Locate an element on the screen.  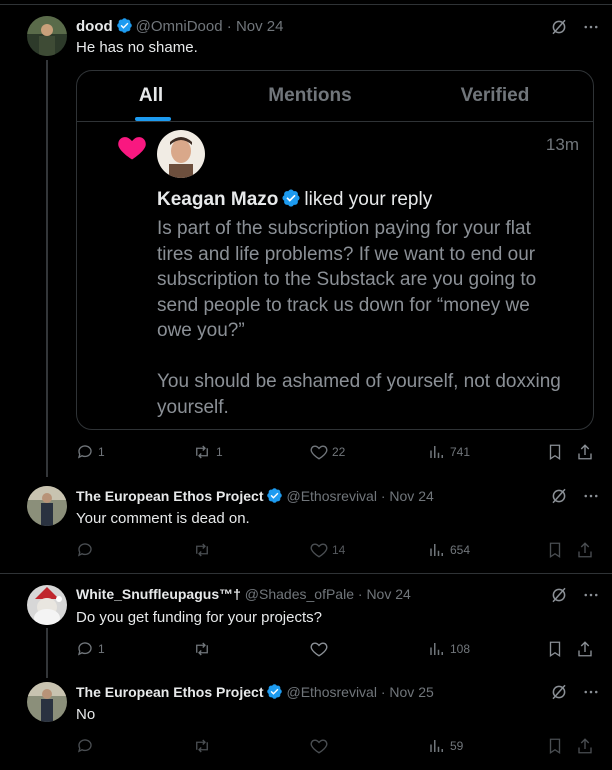
display-name: White_Snuffleupagus™† is located at coordinates (158, 594).